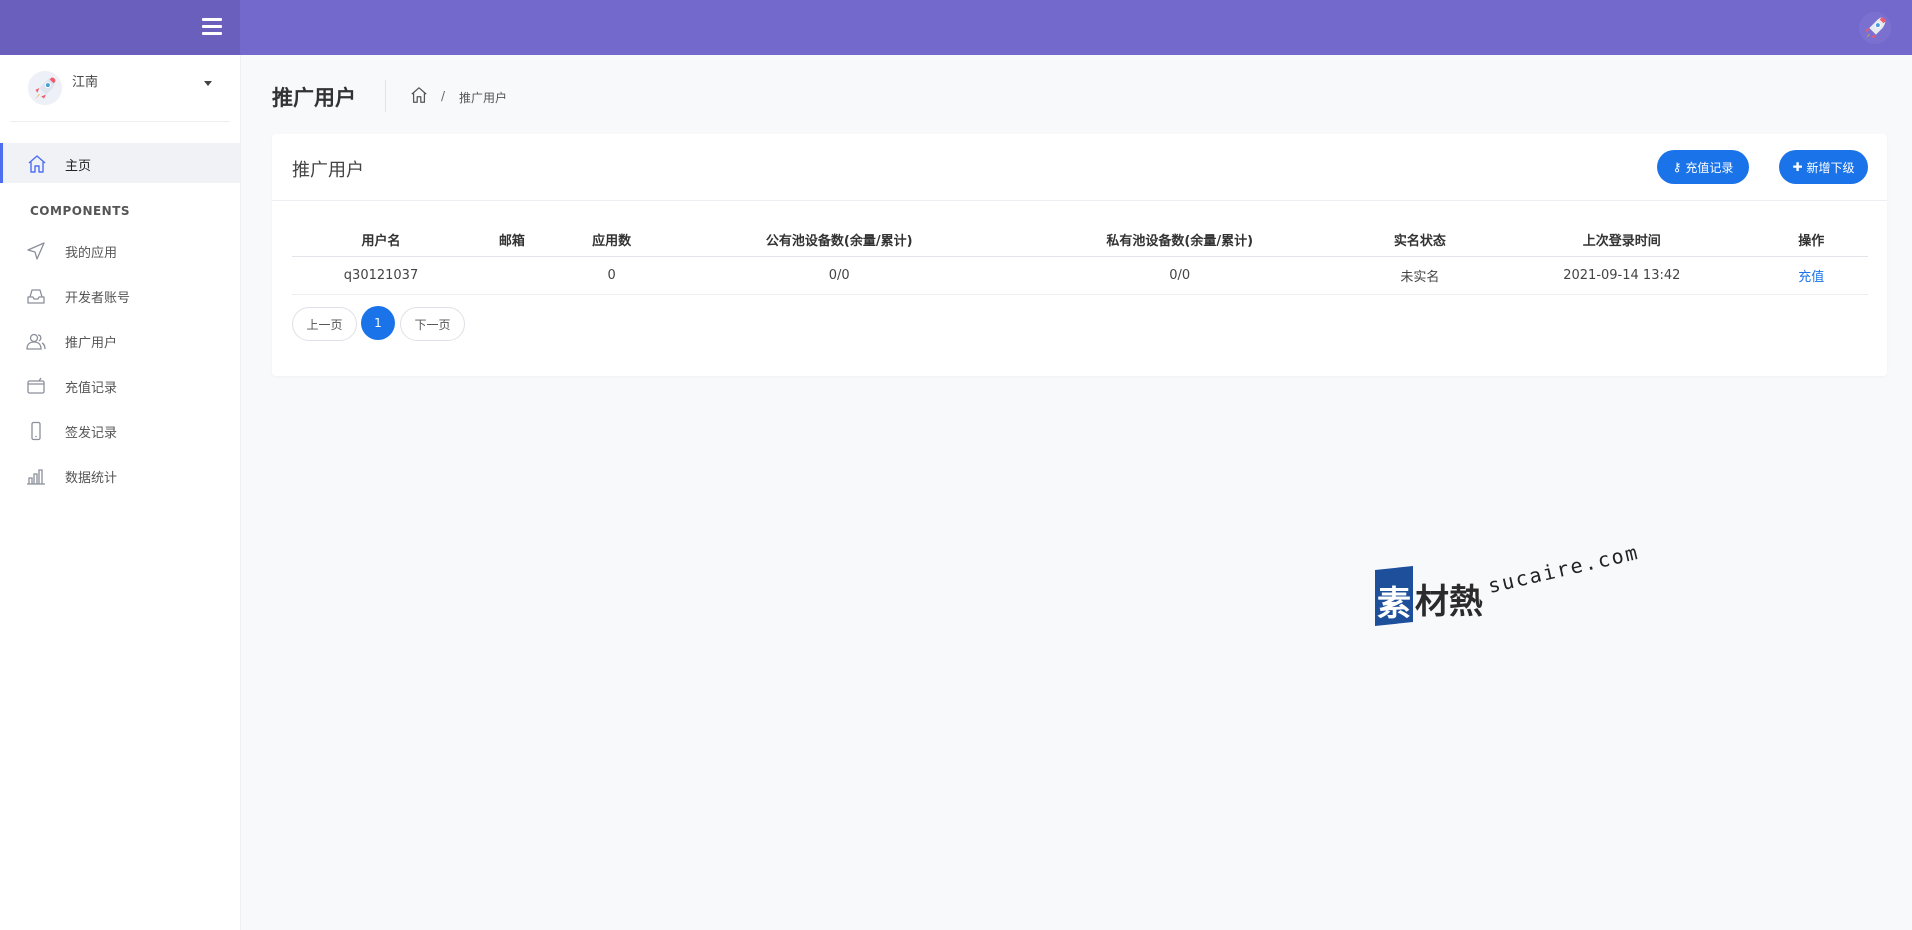 The width and height of the screenshot is (1912, 930). What do you see at coordinates (839, 239) in the screenshot?
I see `column-header: 公有池设备数(余量/累计)` at bounding box center [839, 239].